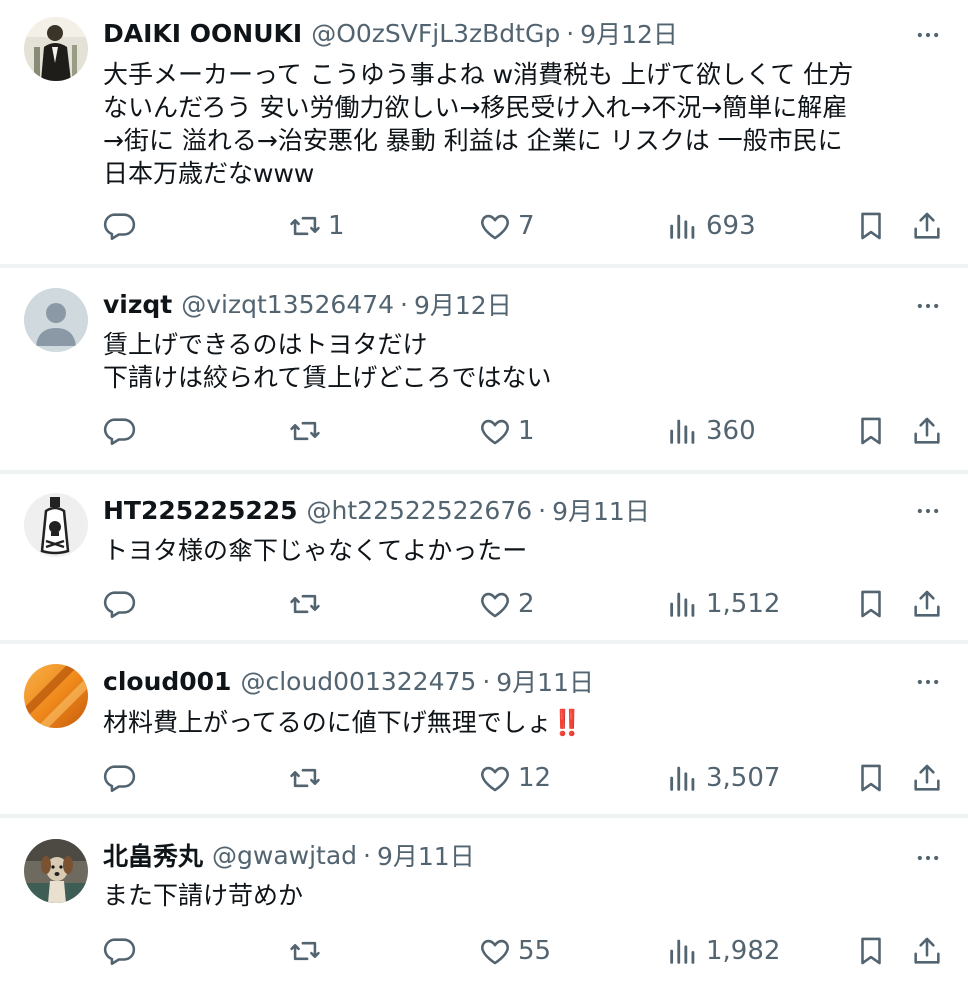 The width and height of the screenshot is (968, 986). I want to click on views-button: 1,512, so click(723, 604).